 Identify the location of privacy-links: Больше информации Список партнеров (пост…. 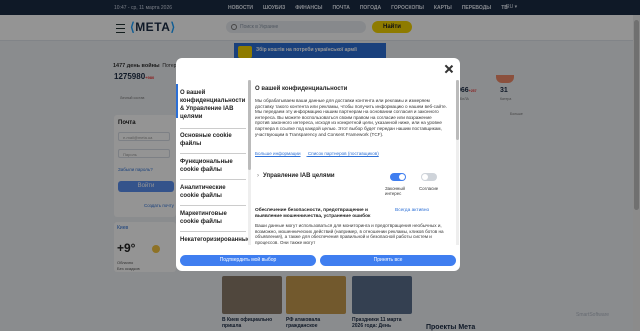
(320, 153).